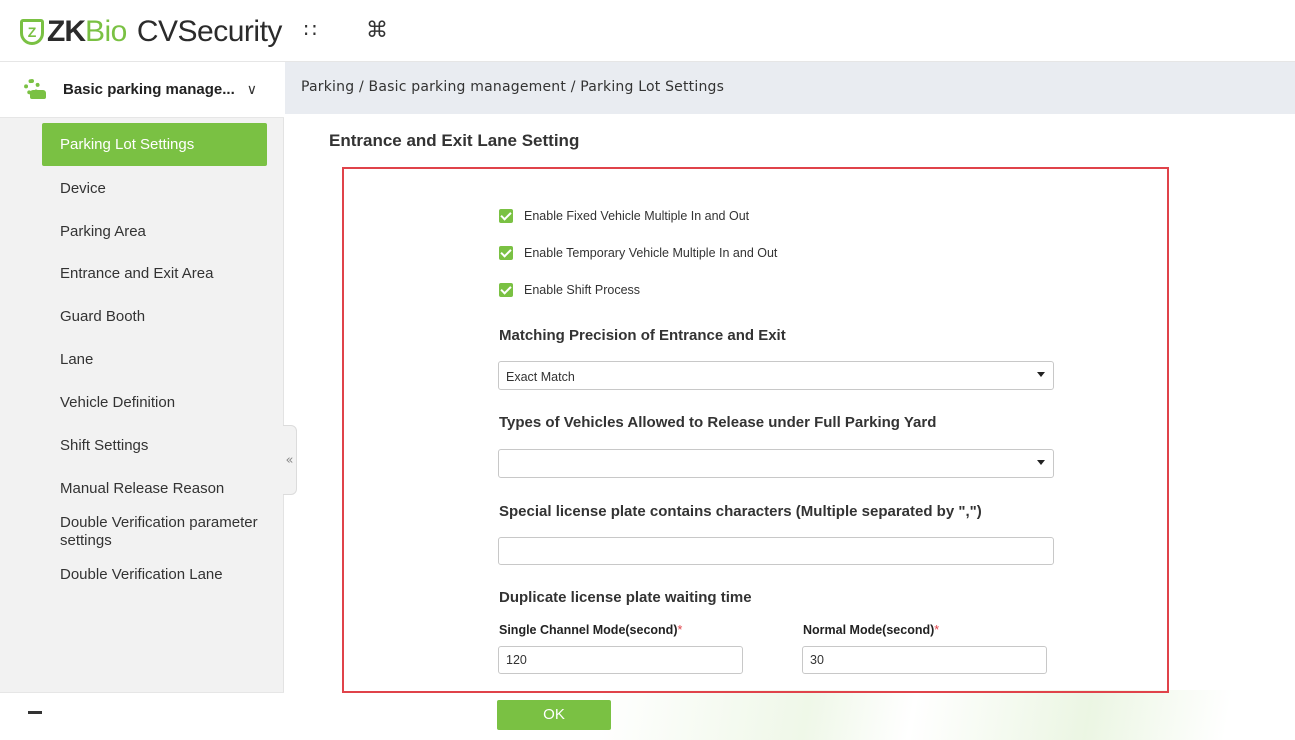  I want to click on background-watermark, so click(947, 715).